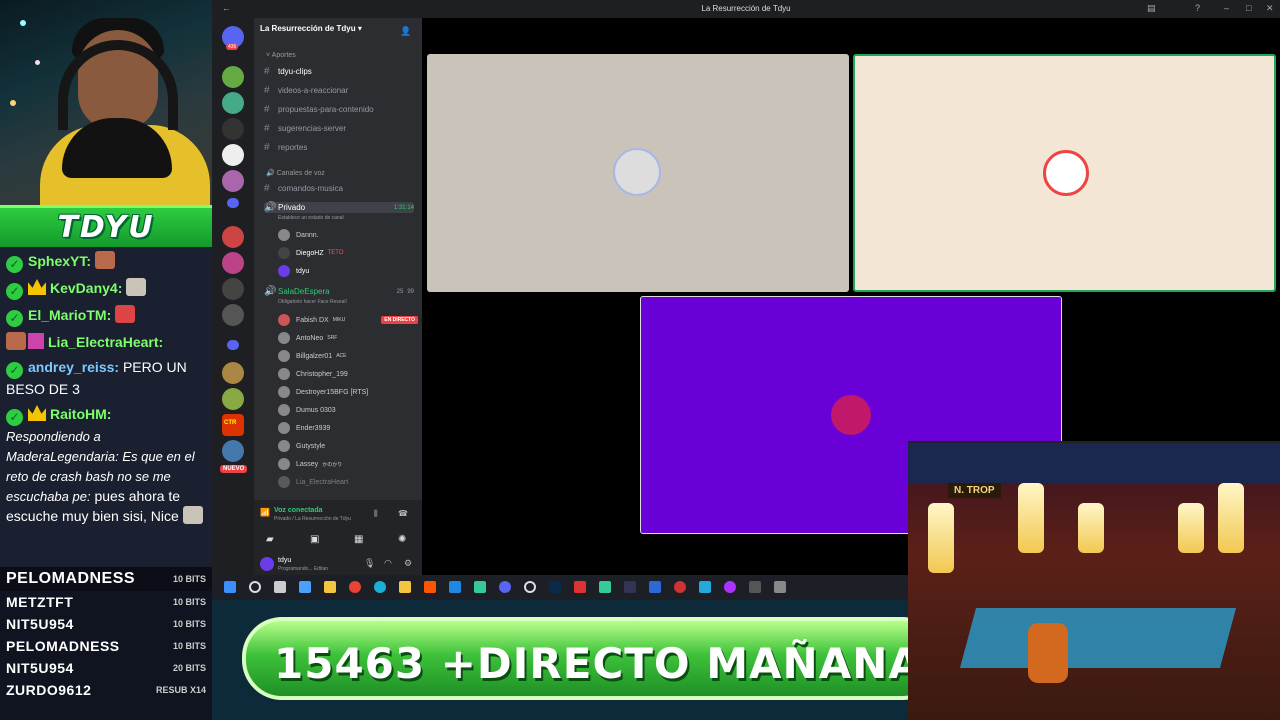 The height and width of the screenshot is (720, 1280). Describe the element at coordinates (230, 587) in the screenshot. I see `start-icon` at that location.